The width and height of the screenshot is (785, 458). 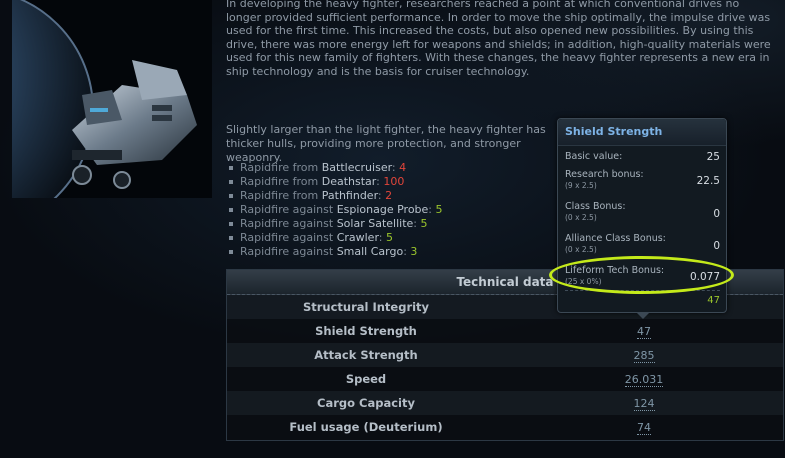 I want to click on rapidfire-item: Rapidfire from Deathstar: 100, so click(x=335, y=182).